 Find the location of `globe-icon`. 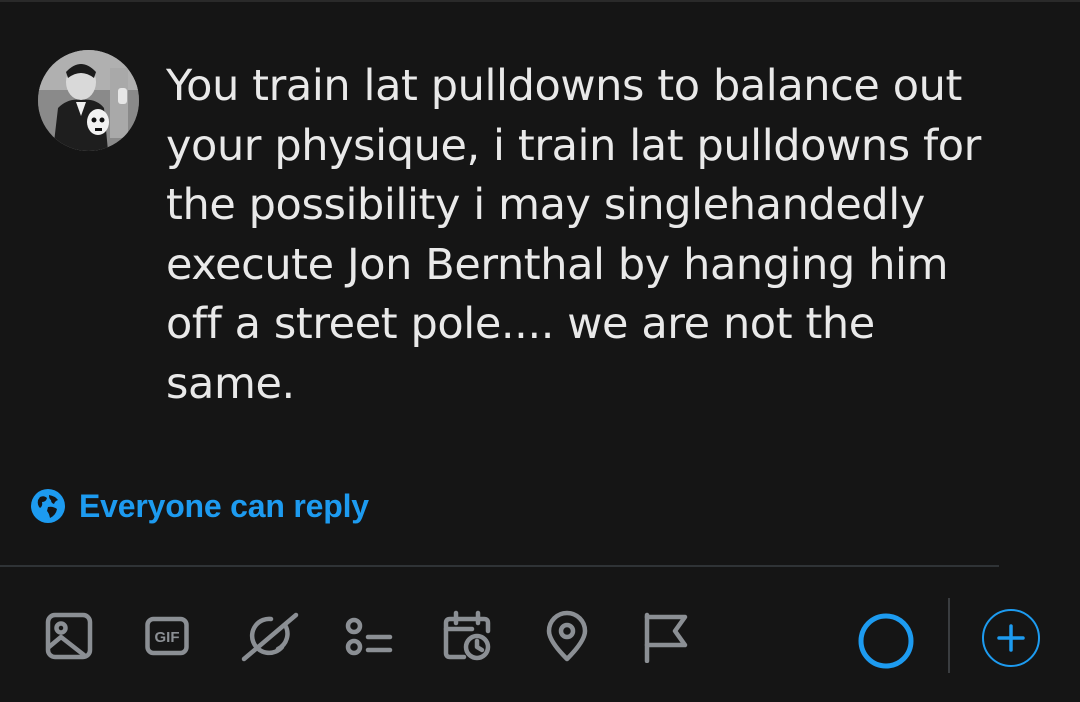

globe-icon is located at coordinates (48, 506).